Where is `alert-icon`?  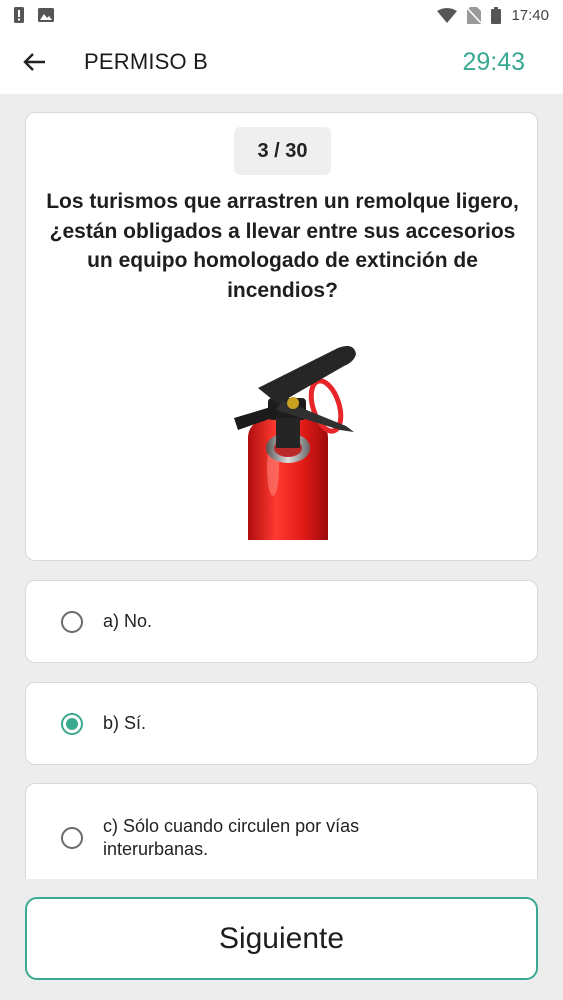 alert-icon is located at coordinates (19, 15).